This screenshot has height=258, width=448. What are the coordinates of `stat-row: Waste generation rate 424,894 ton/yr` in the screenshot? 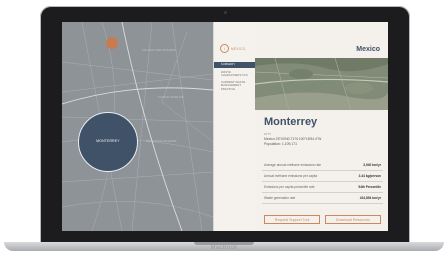 It's located at (322, 198).